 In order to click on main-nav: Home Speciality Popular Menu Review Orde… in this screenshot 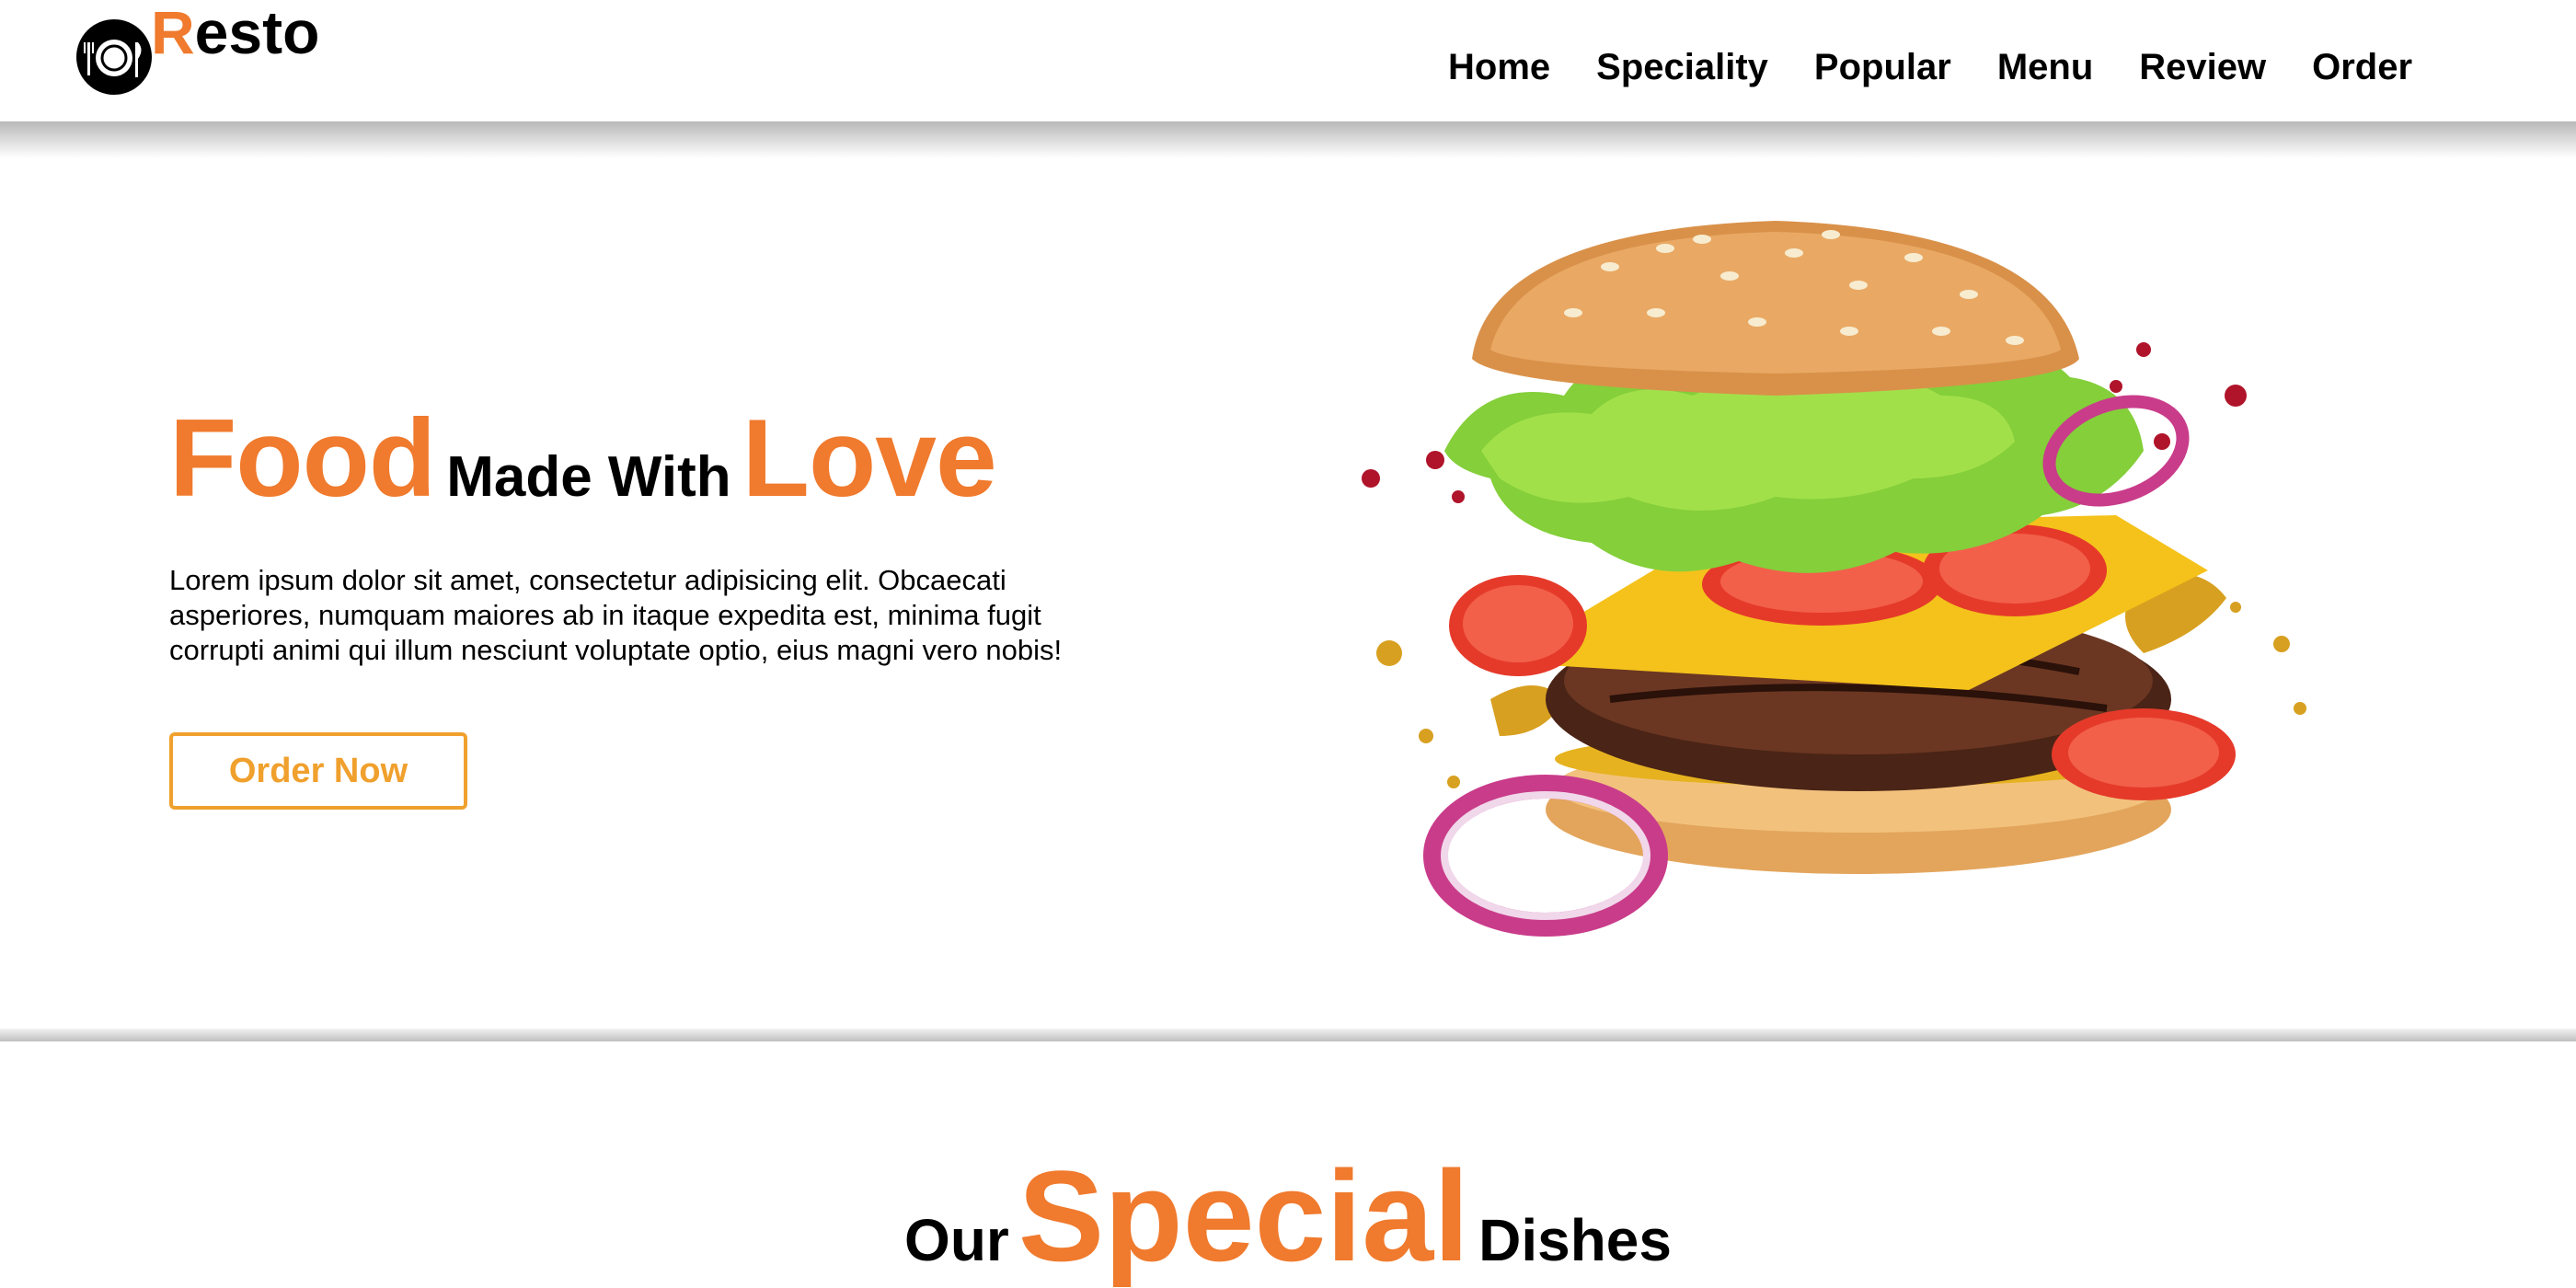, I will do `click(1953, 67)`.